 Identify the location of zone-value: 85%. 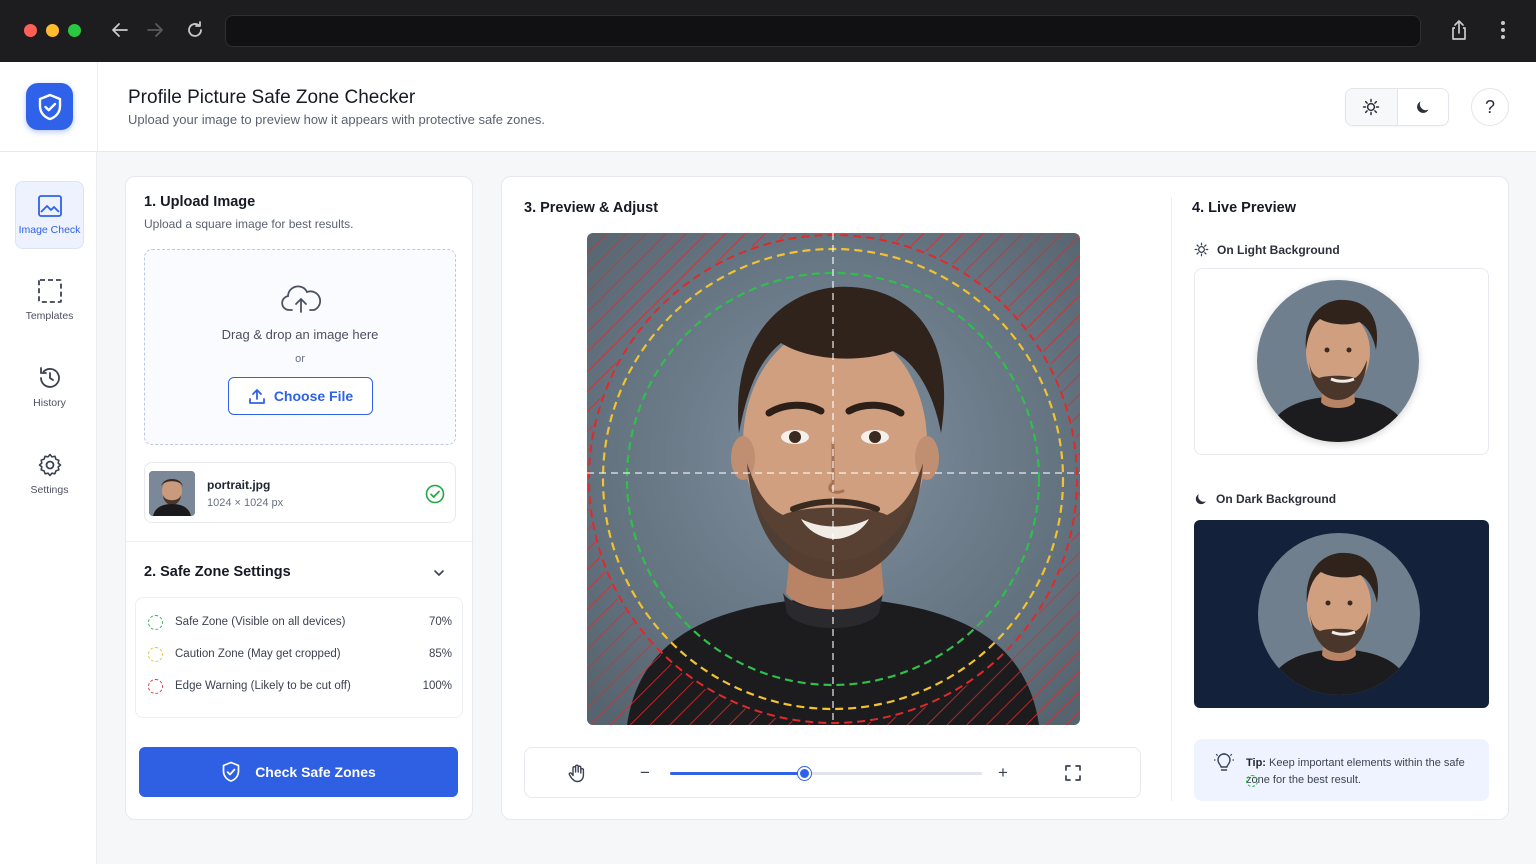
(440, 654).